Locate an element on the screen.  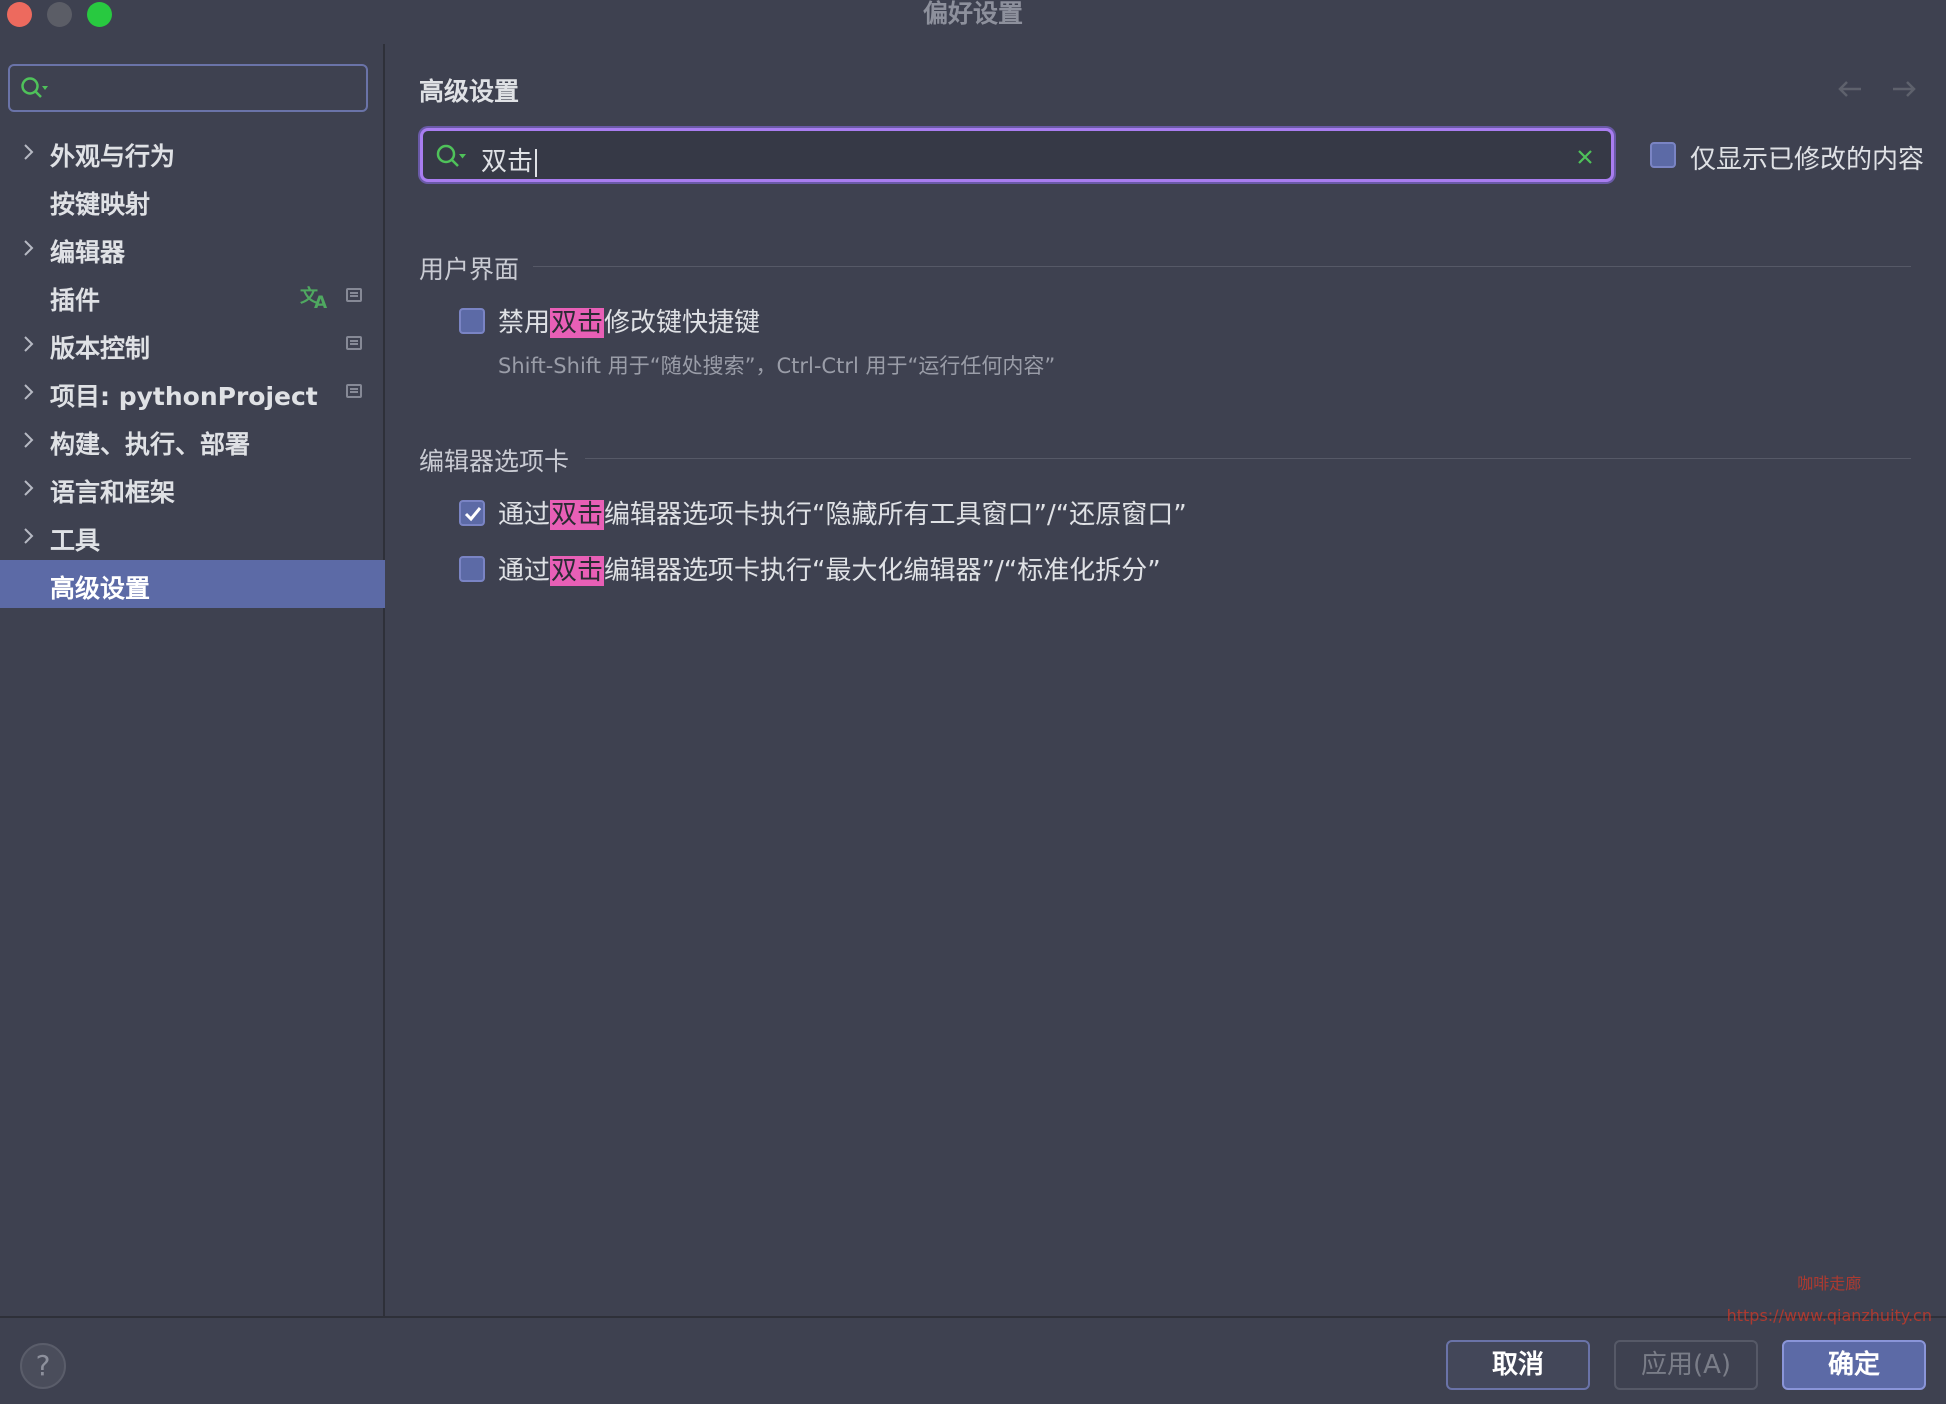
disable-double-modifier-label: 禁用双击修改键快捷键 is located at coordinates (629, 320).